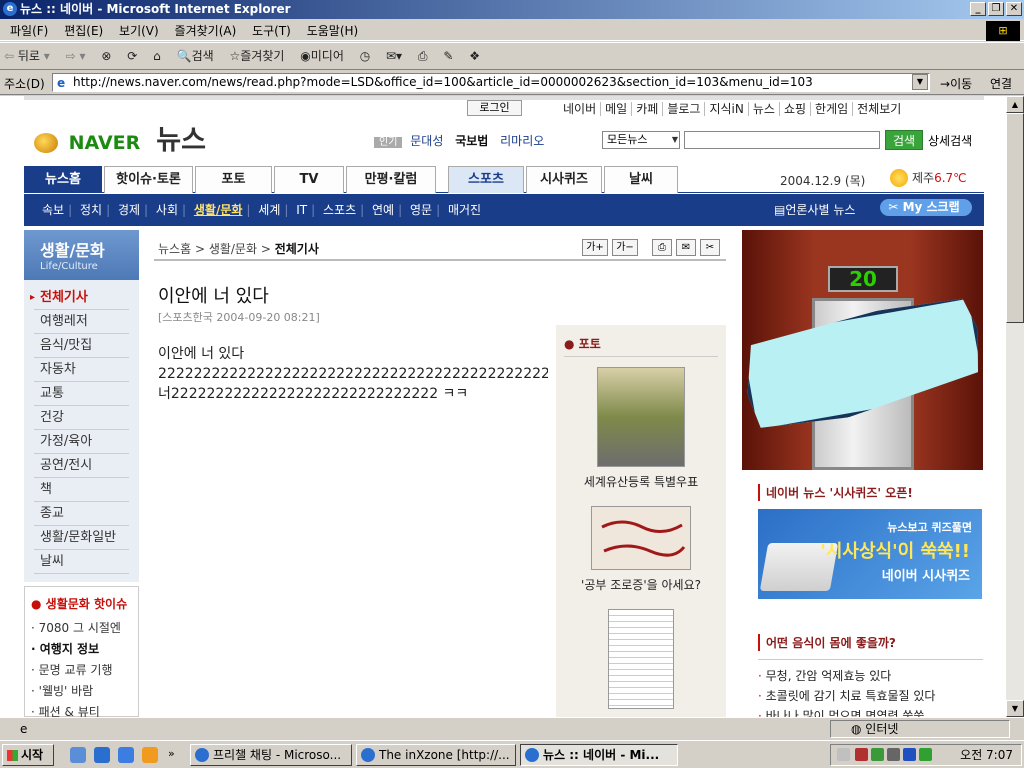 The height and width of the screenshot is (768, 1024). Describe the element at coordinates (926, 207) in the screenshot. I see `my-scrap-button: ✂ My 스크랩` at that location.